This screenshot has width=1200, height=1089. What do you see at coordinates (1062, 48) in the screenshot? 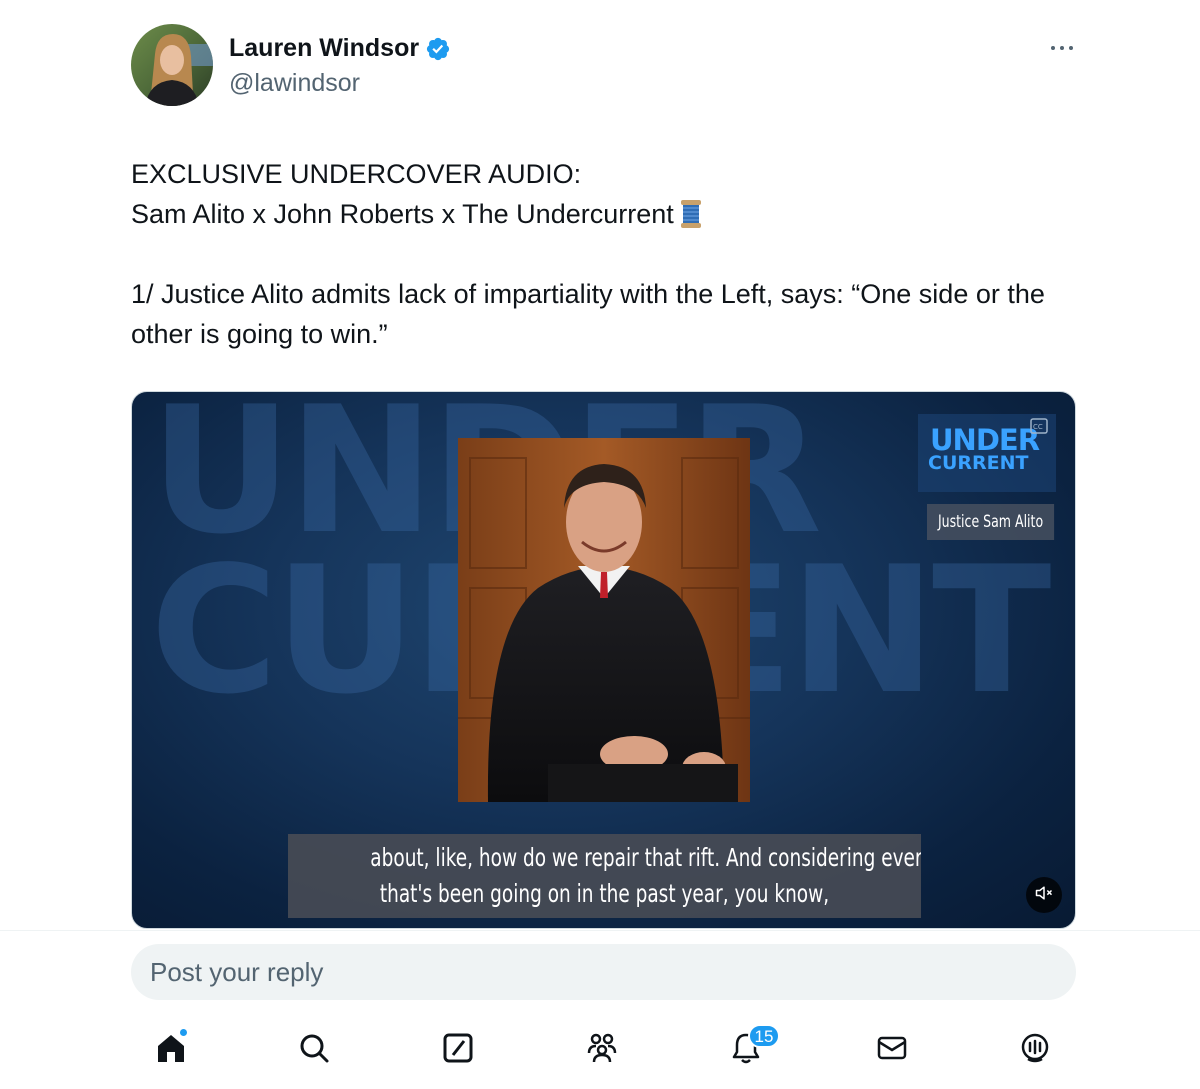
I see `more-options-icon` at bounding box center [1062, 48].